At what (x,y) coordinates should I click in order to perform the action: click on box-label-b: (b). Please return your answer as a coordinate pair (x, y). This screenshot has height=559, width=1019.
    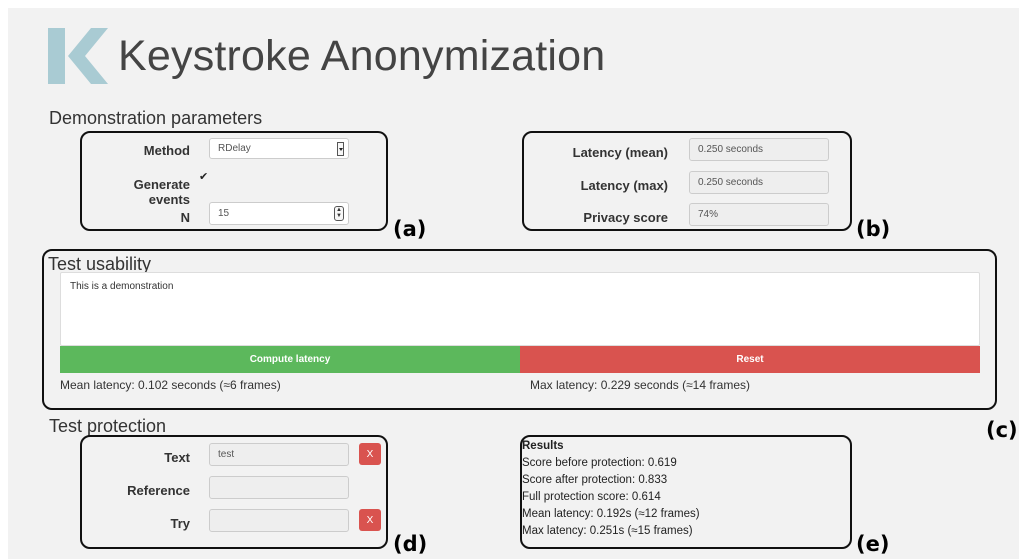
    Looking at the image, I should click on (873, 229).